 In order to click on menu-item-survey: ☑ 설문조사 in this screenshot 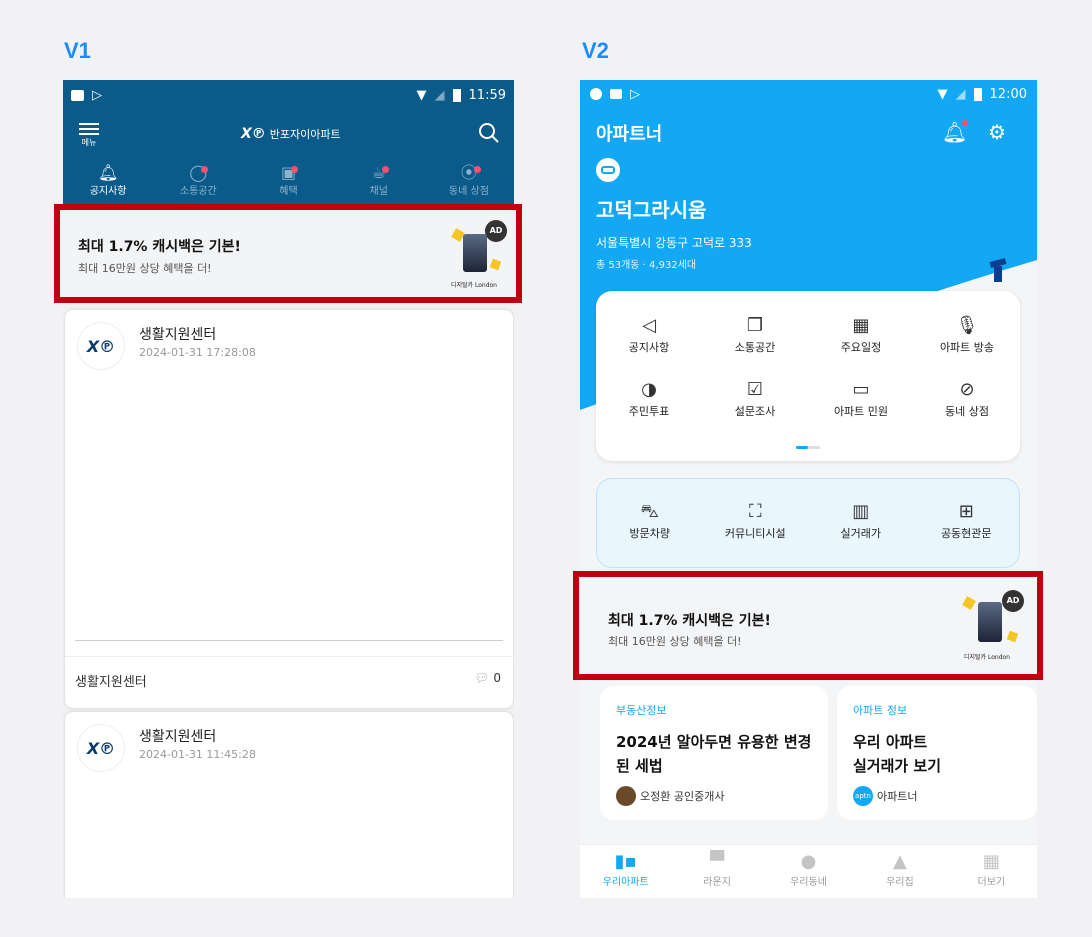, I will do `click(755, 398)`.